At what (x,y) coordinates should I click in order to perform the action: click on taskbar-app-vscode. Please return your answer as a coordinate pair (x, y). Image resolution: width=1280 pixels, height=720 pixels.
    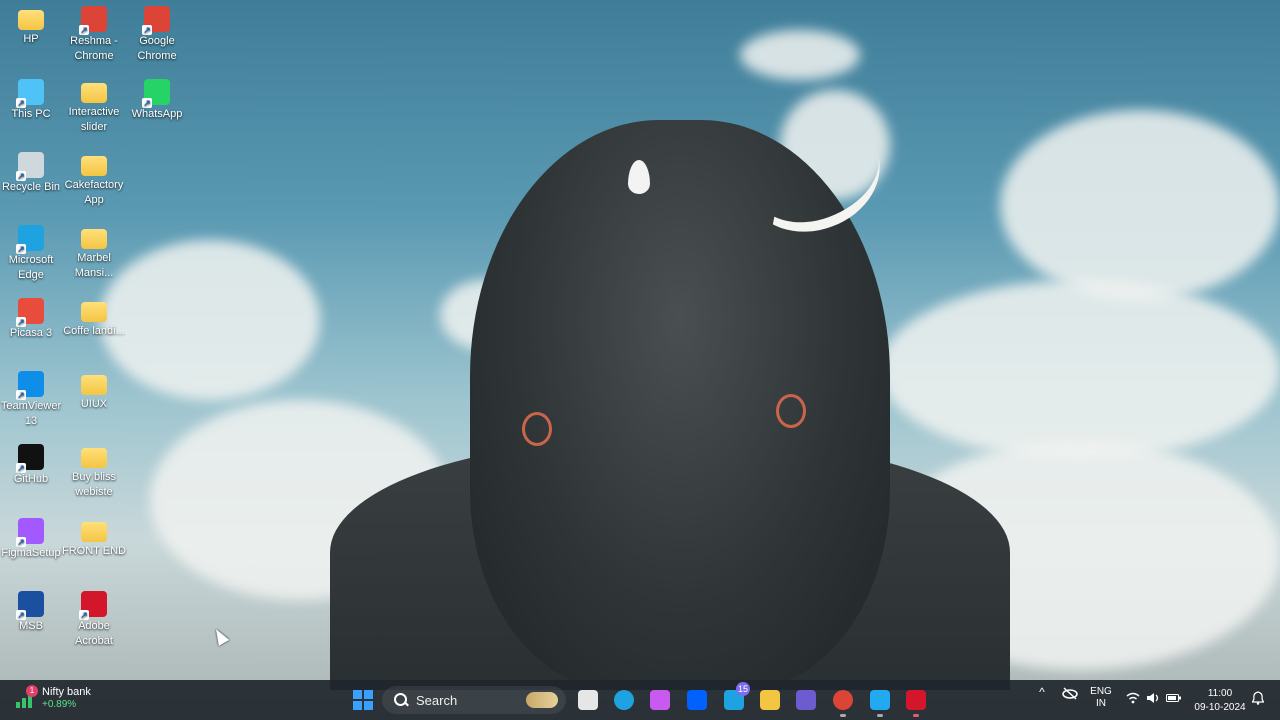
    Looking at the image, I should click on (880, 701).